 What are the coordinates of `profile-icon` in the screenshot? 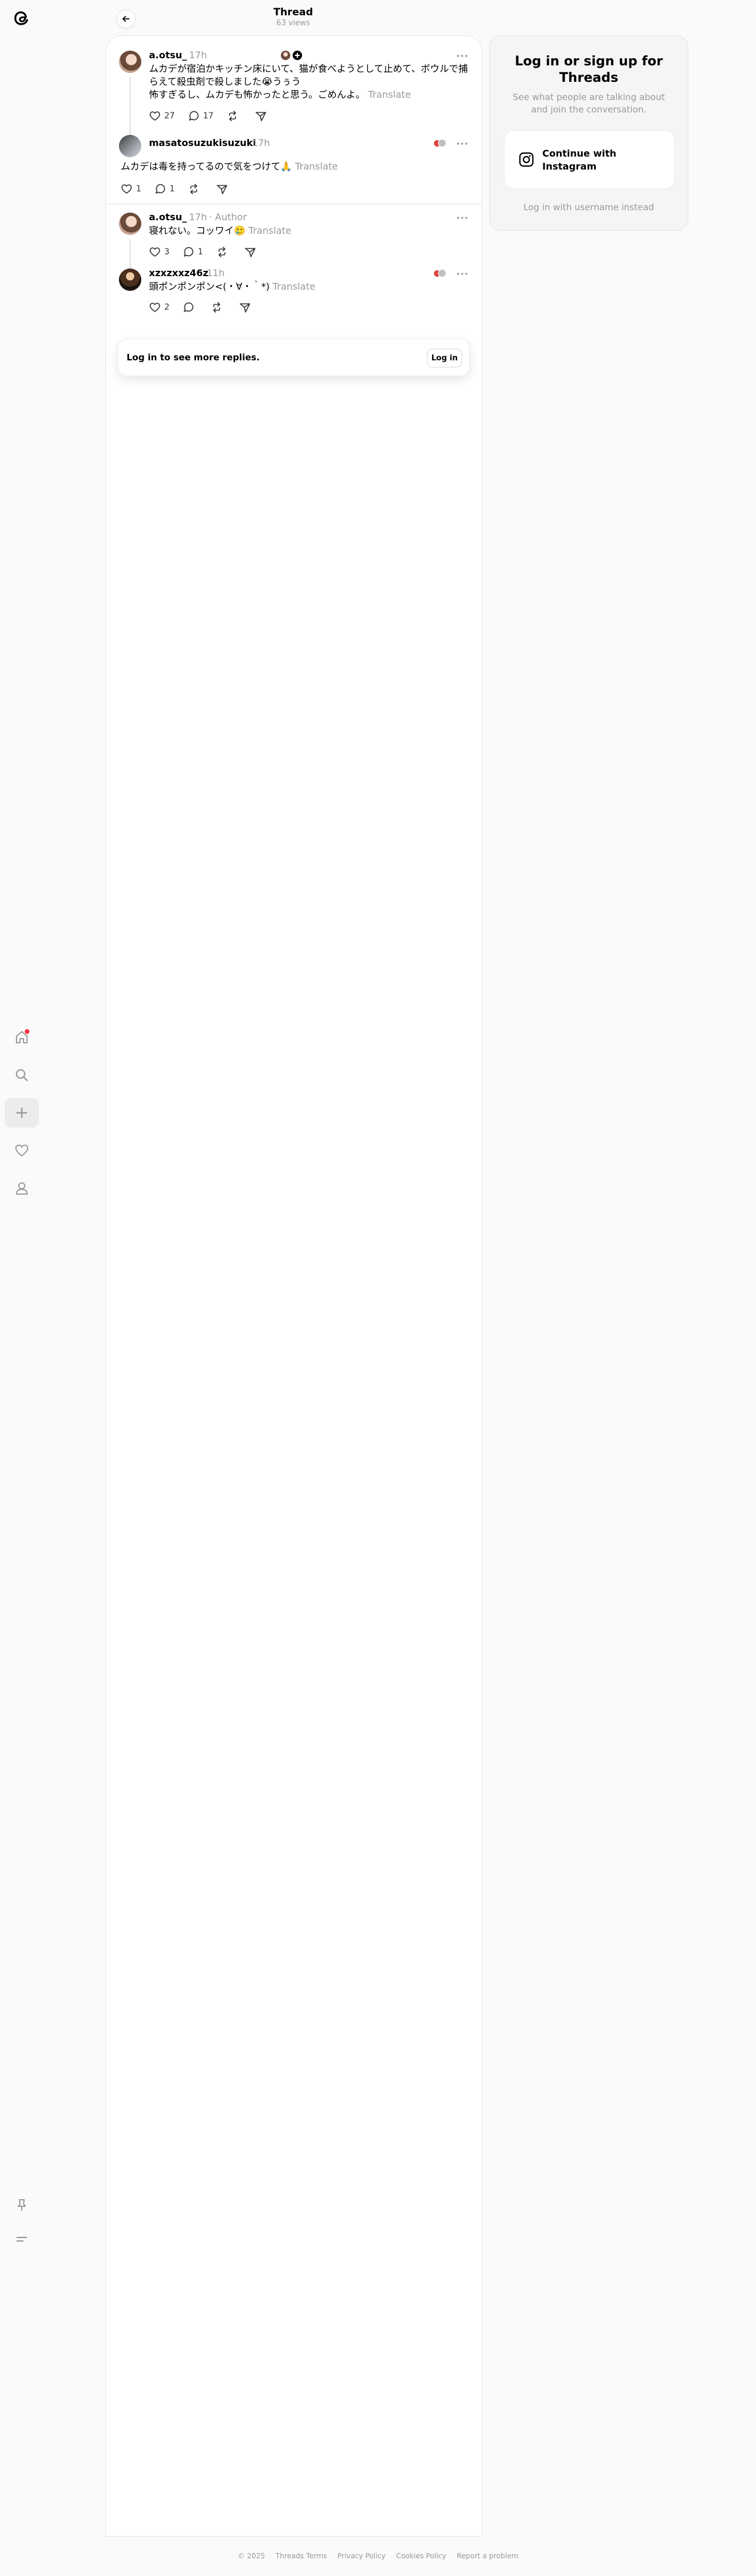 It's located at (22, 1188).